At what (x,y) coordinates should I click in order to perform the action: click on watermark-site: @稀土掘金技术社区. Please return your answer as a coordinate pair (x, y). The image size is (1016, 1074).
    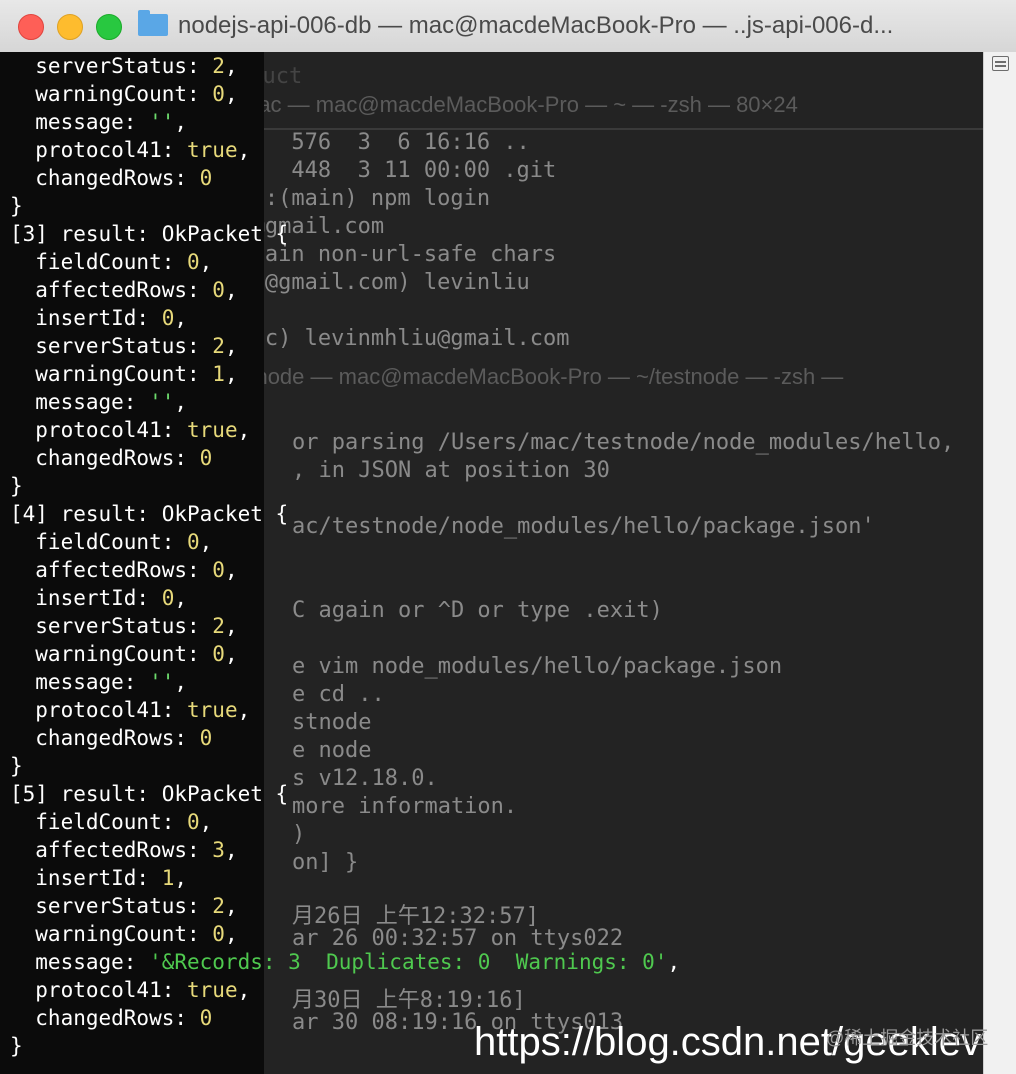
    Looking at the image, I should click on (907, 1038).